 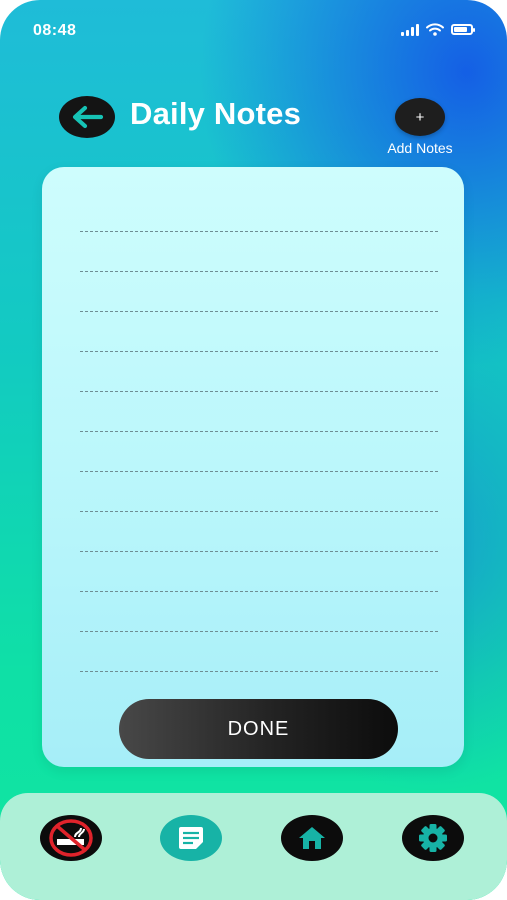 What do you see at coordinates (410, 29) in the screenshot?
I see `cellular-signal-icon` at bounding box center [410, 29].